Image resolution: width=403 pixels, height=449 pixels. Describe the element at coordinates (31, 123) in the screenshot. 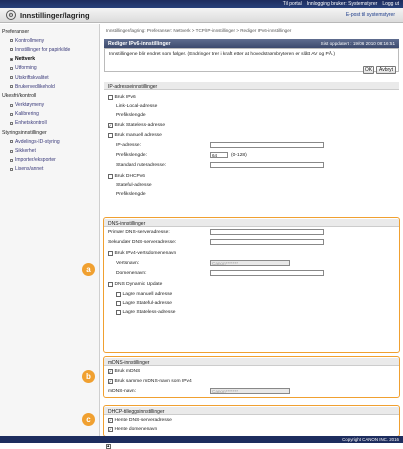

I see `sidebar-item-label: Enhetskontroll` at that location.